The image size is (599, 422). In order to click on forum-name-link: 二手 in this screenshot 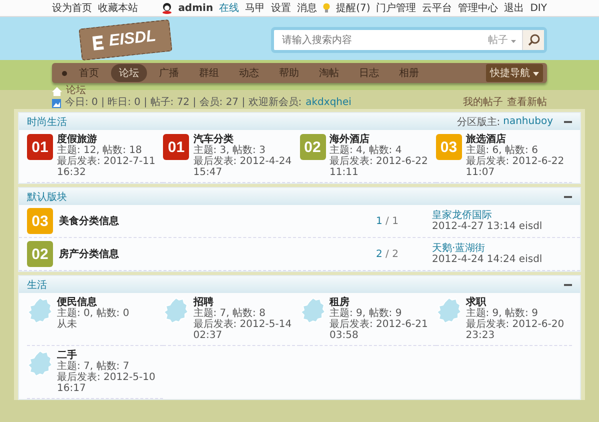, I will do `click(110, 355)`.